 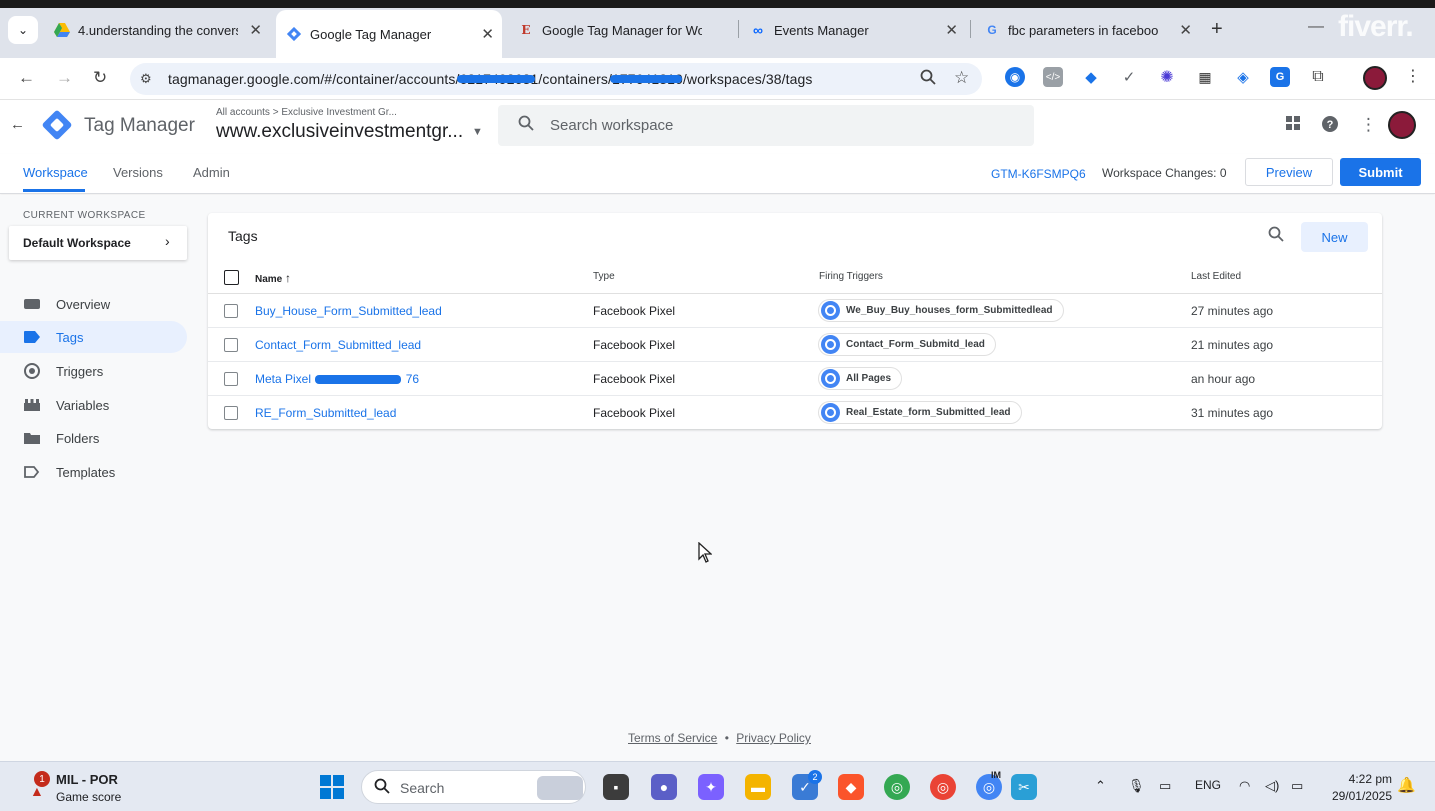 I want to click on taskbar-search: Search, so click(x=473, y=787).